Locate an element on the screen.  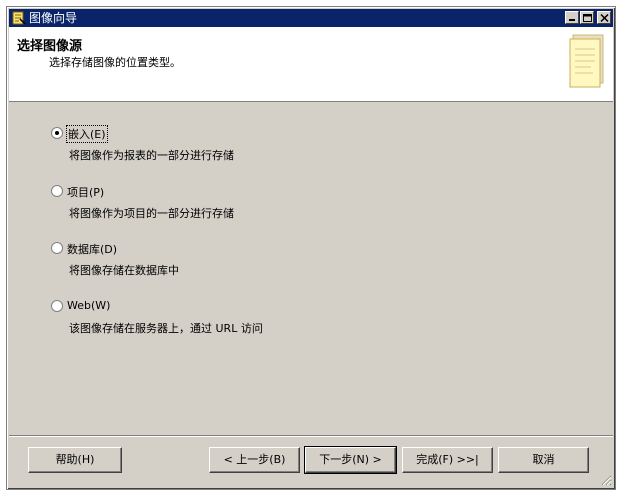
maximize-button is located at coordinates (587, 17).